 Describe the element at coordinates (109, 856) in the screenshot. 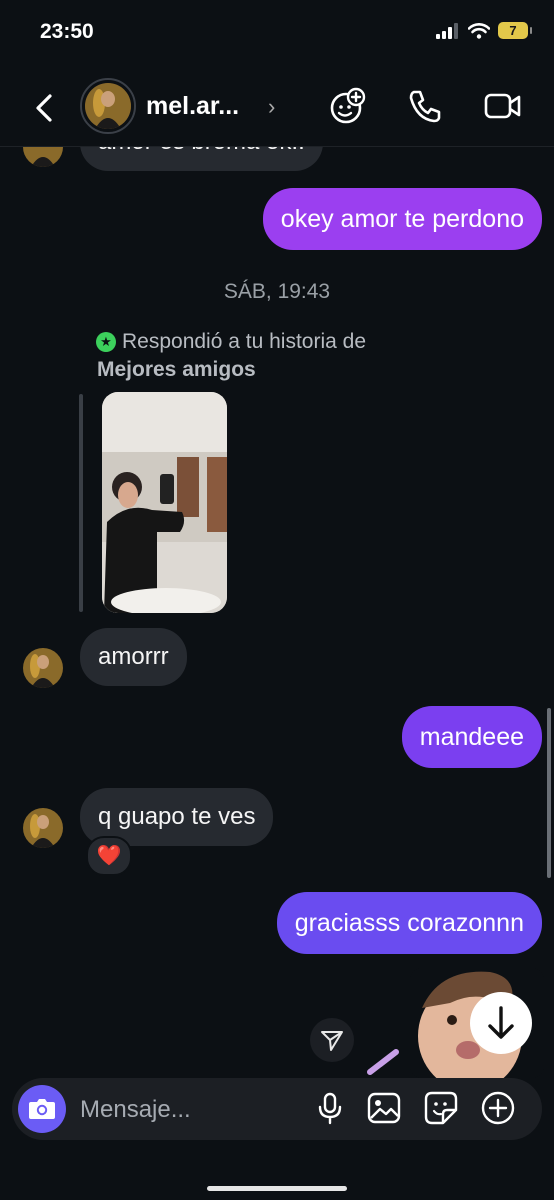

I see `reaction-heart: ❤️` at that location.